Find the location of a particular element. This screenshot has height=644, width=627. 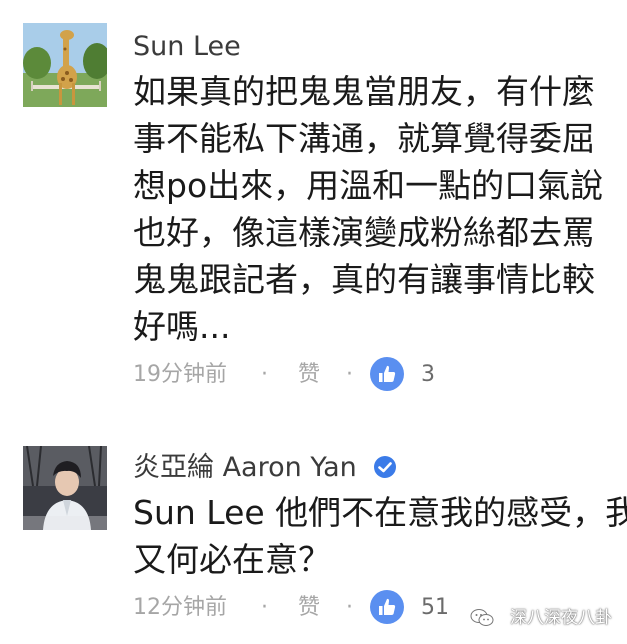

comment-body-line: 鬼鬼跟記者，真的有讓事情比較 is located at coordinates (364, 279).